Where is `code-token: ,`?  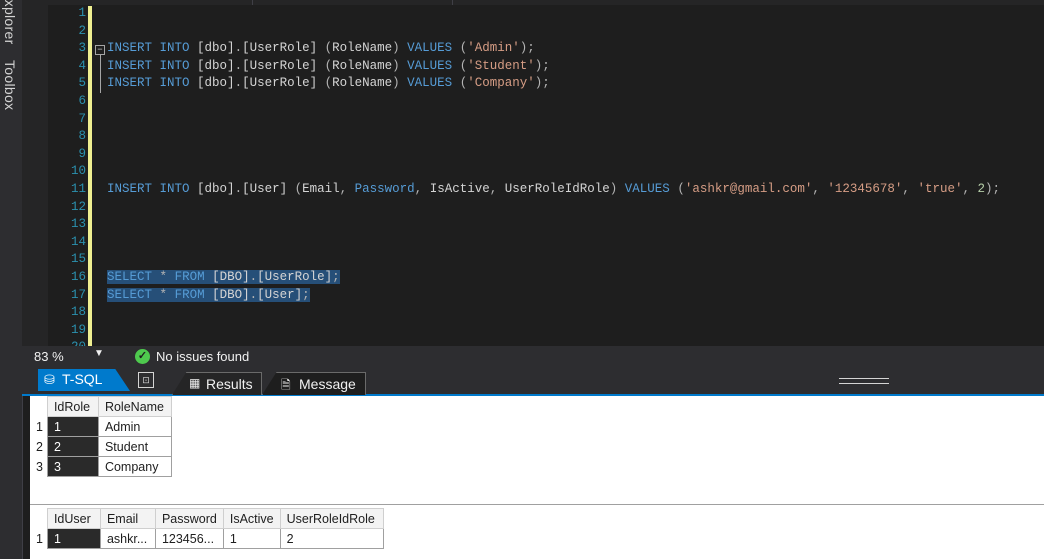
code-token: , is located at coordinates (966, 189).